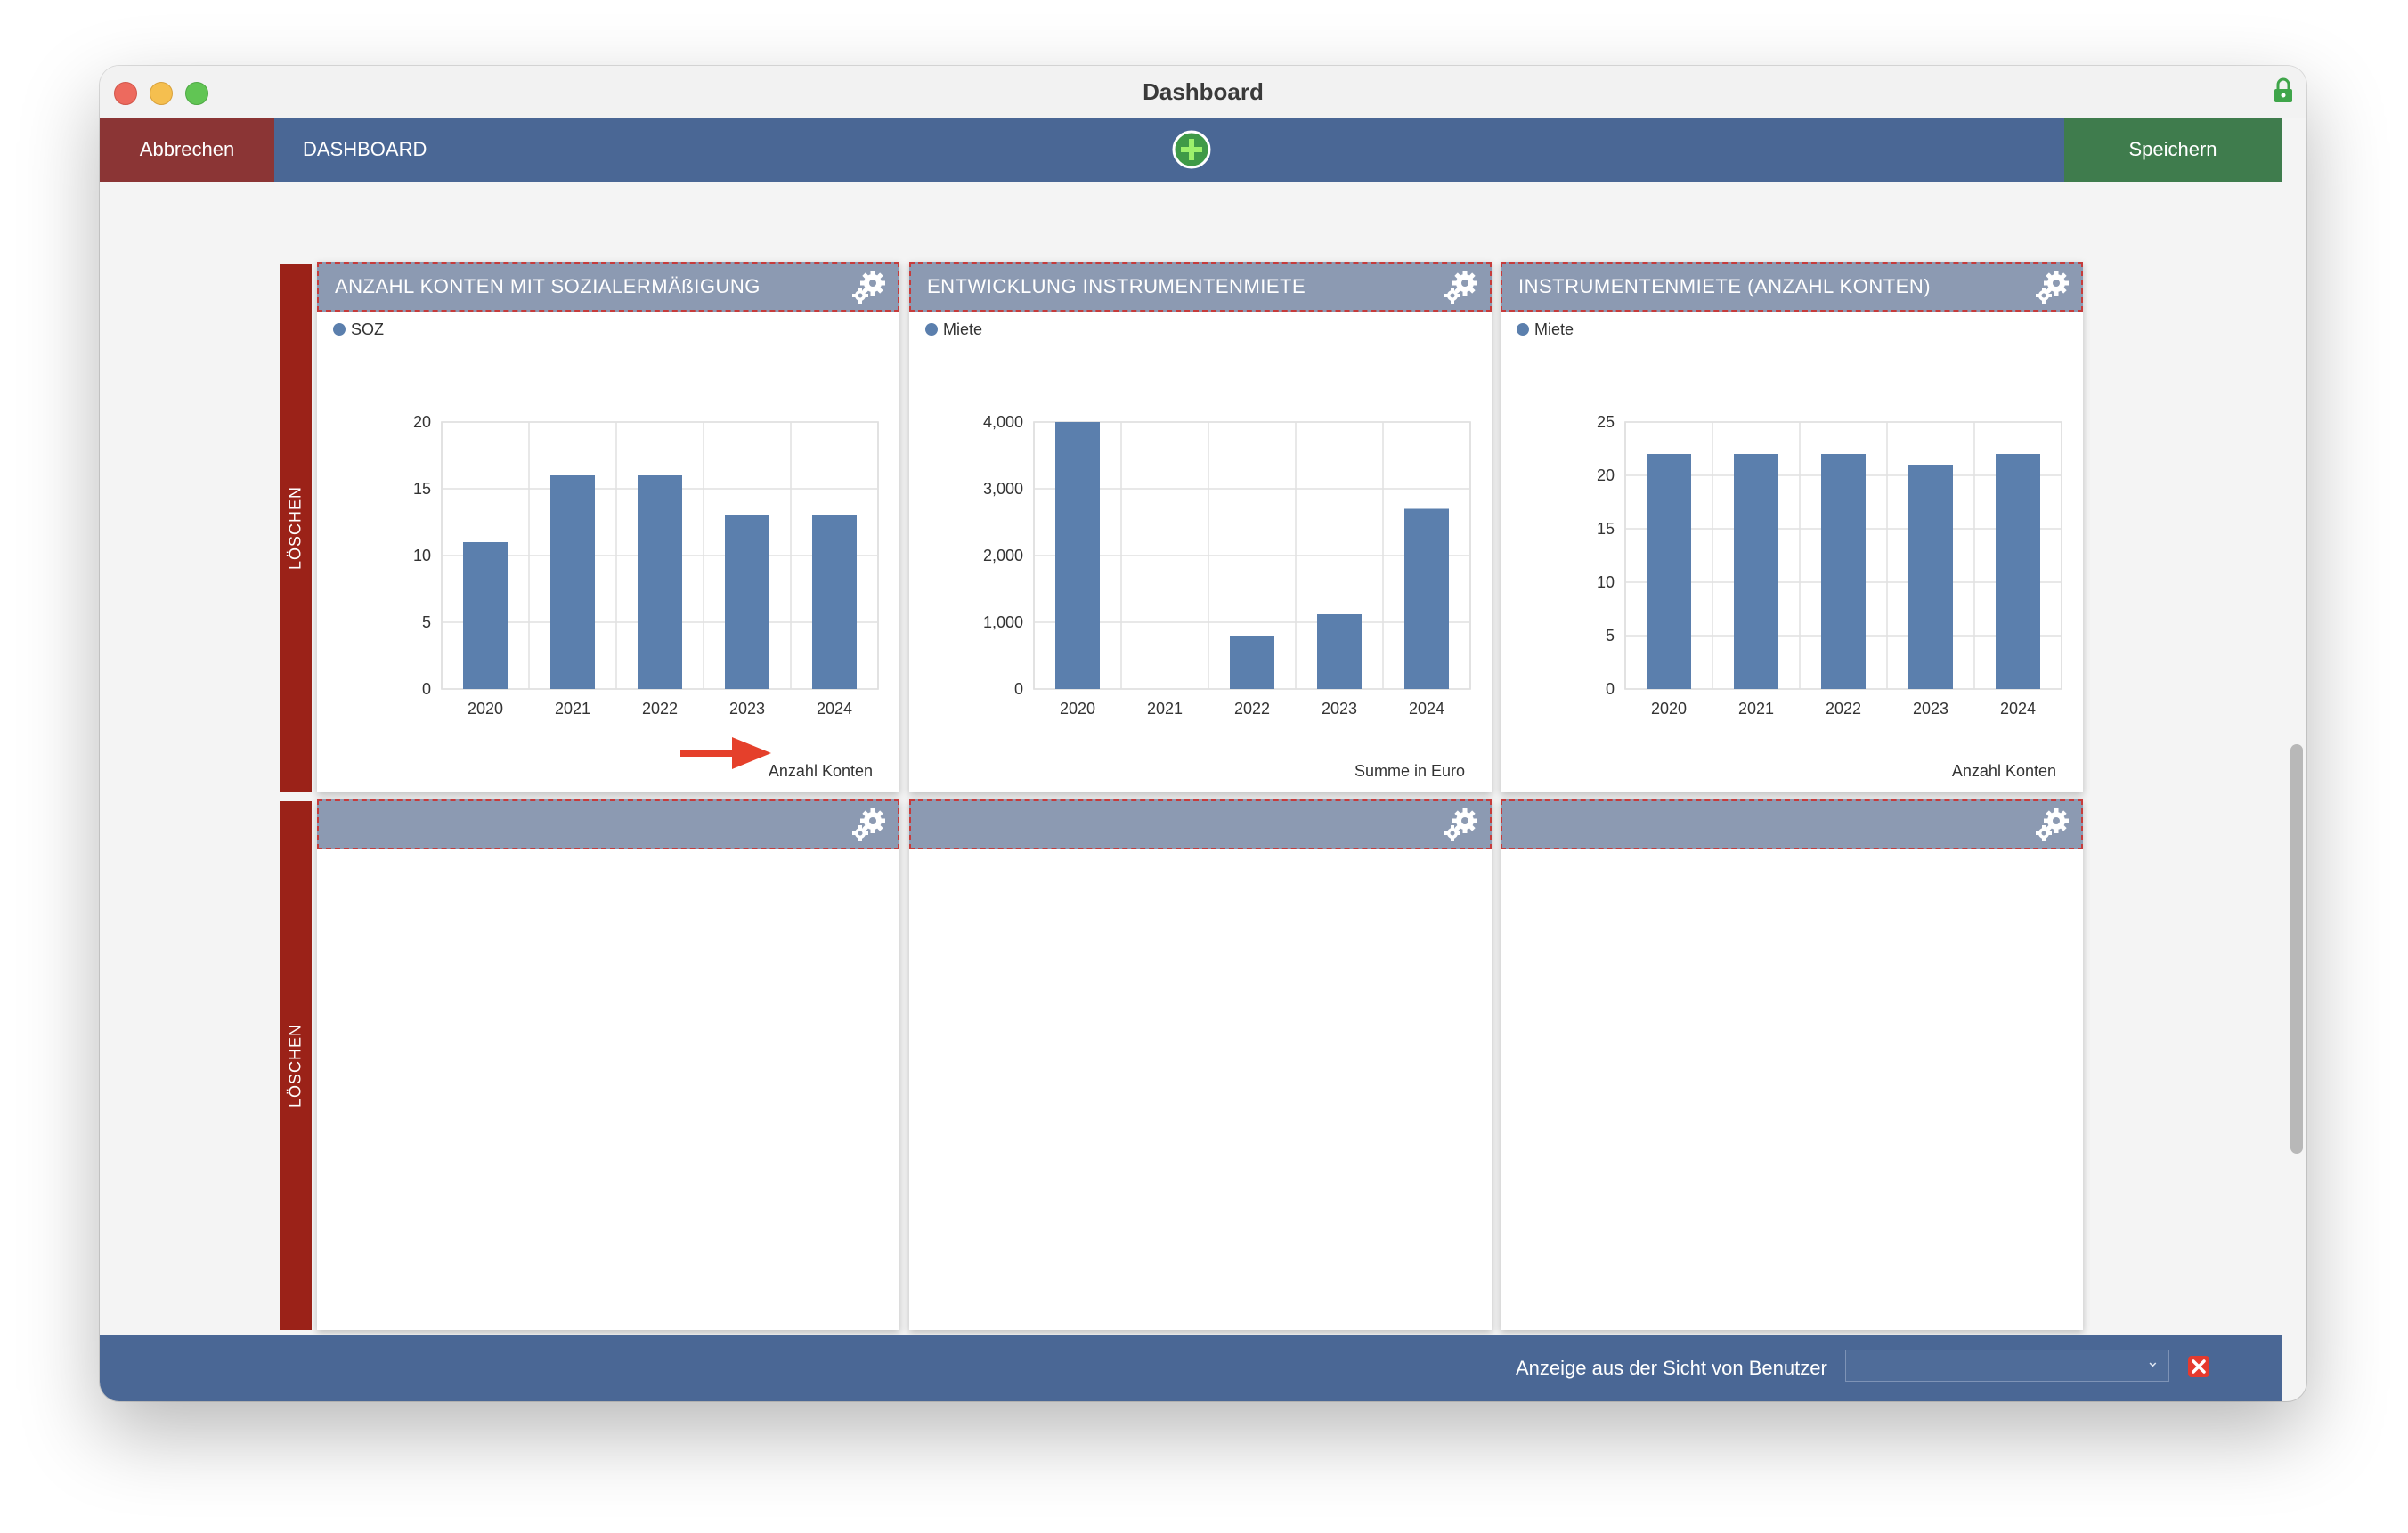  What do you see at coordinates (1725, 286) in the screenshot?
I see `widget-title: INSTRUMENTENMIETE (ANZAHL KONTEN)` at bounding box center [1725, 286].